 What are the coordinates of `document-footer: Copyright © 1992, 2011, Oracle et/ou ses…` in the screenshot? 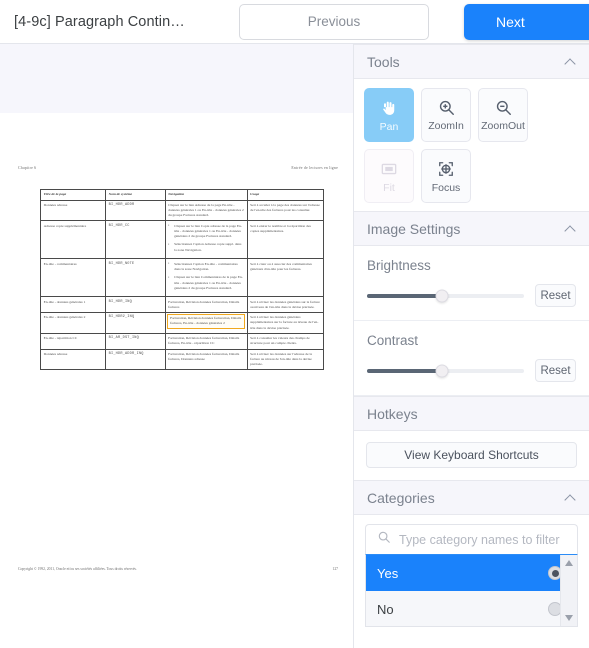 It's located at (178, 569).